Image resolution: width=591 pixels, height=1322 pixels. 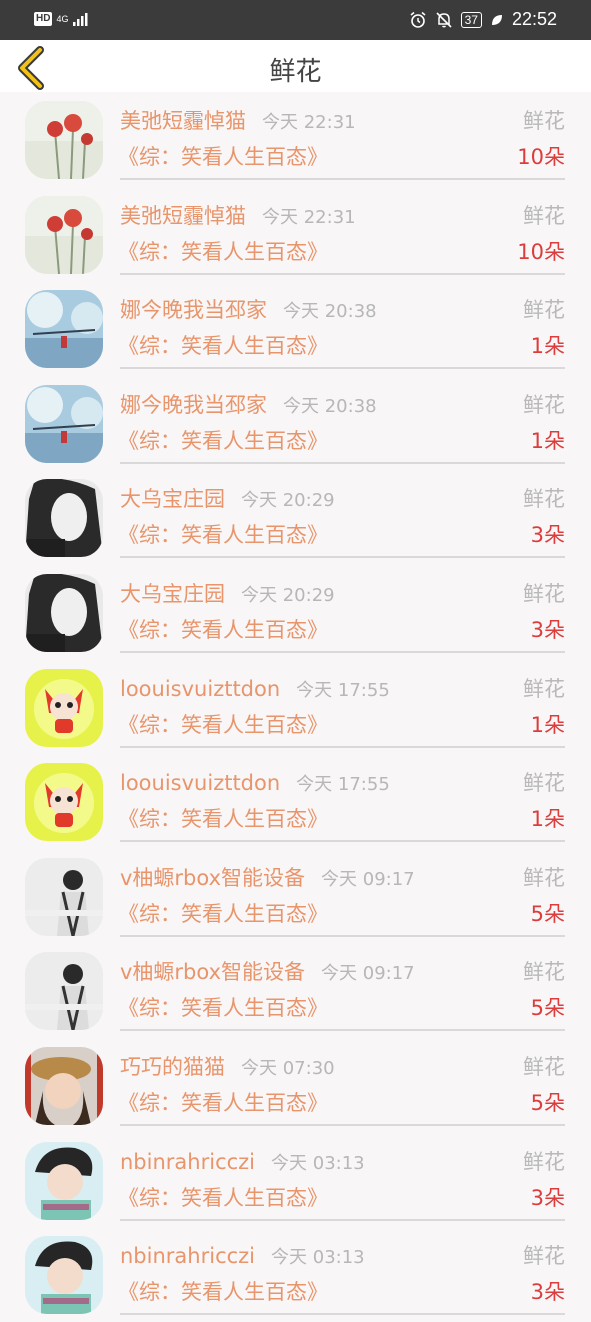 I want to click on list-item: nbinrahricczi 今天 03:13 鲜花 《综：笑看人生百态》 3朵, so click(x=295, y=1180).